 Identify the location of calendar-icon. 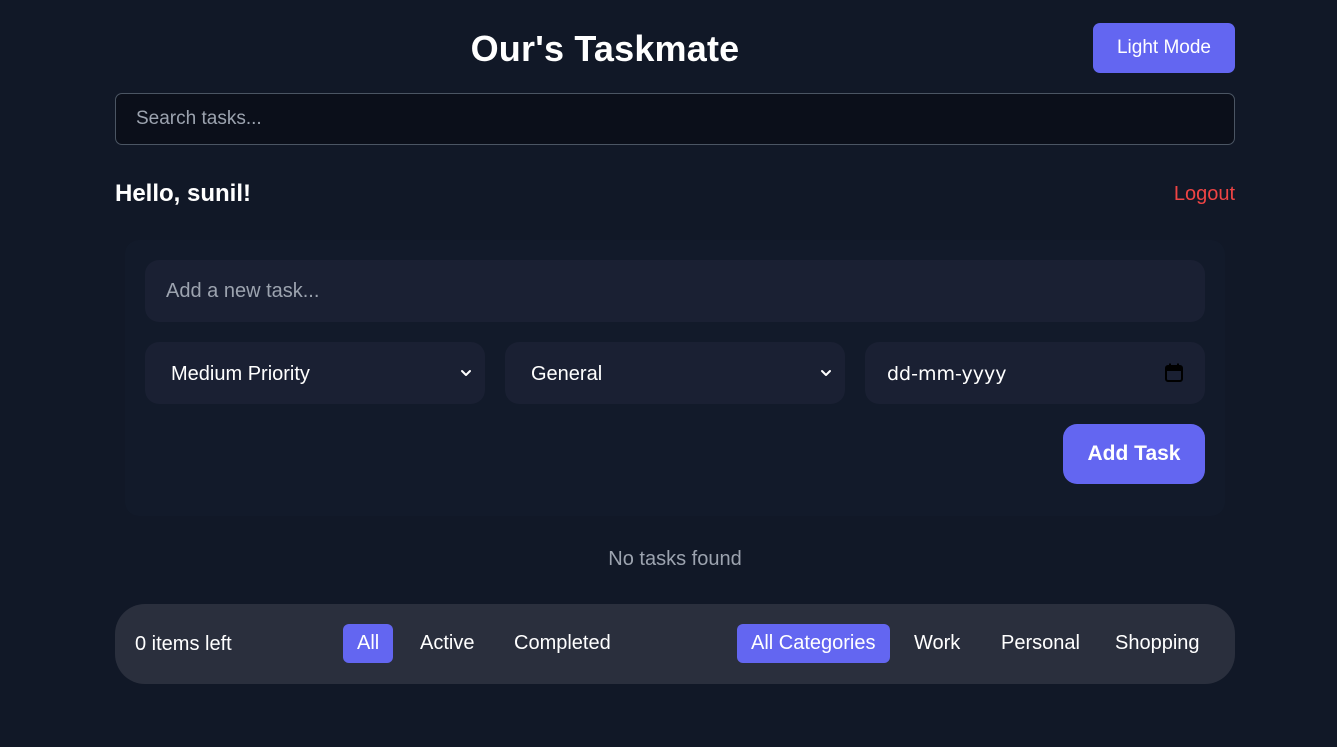
(1174, 372).